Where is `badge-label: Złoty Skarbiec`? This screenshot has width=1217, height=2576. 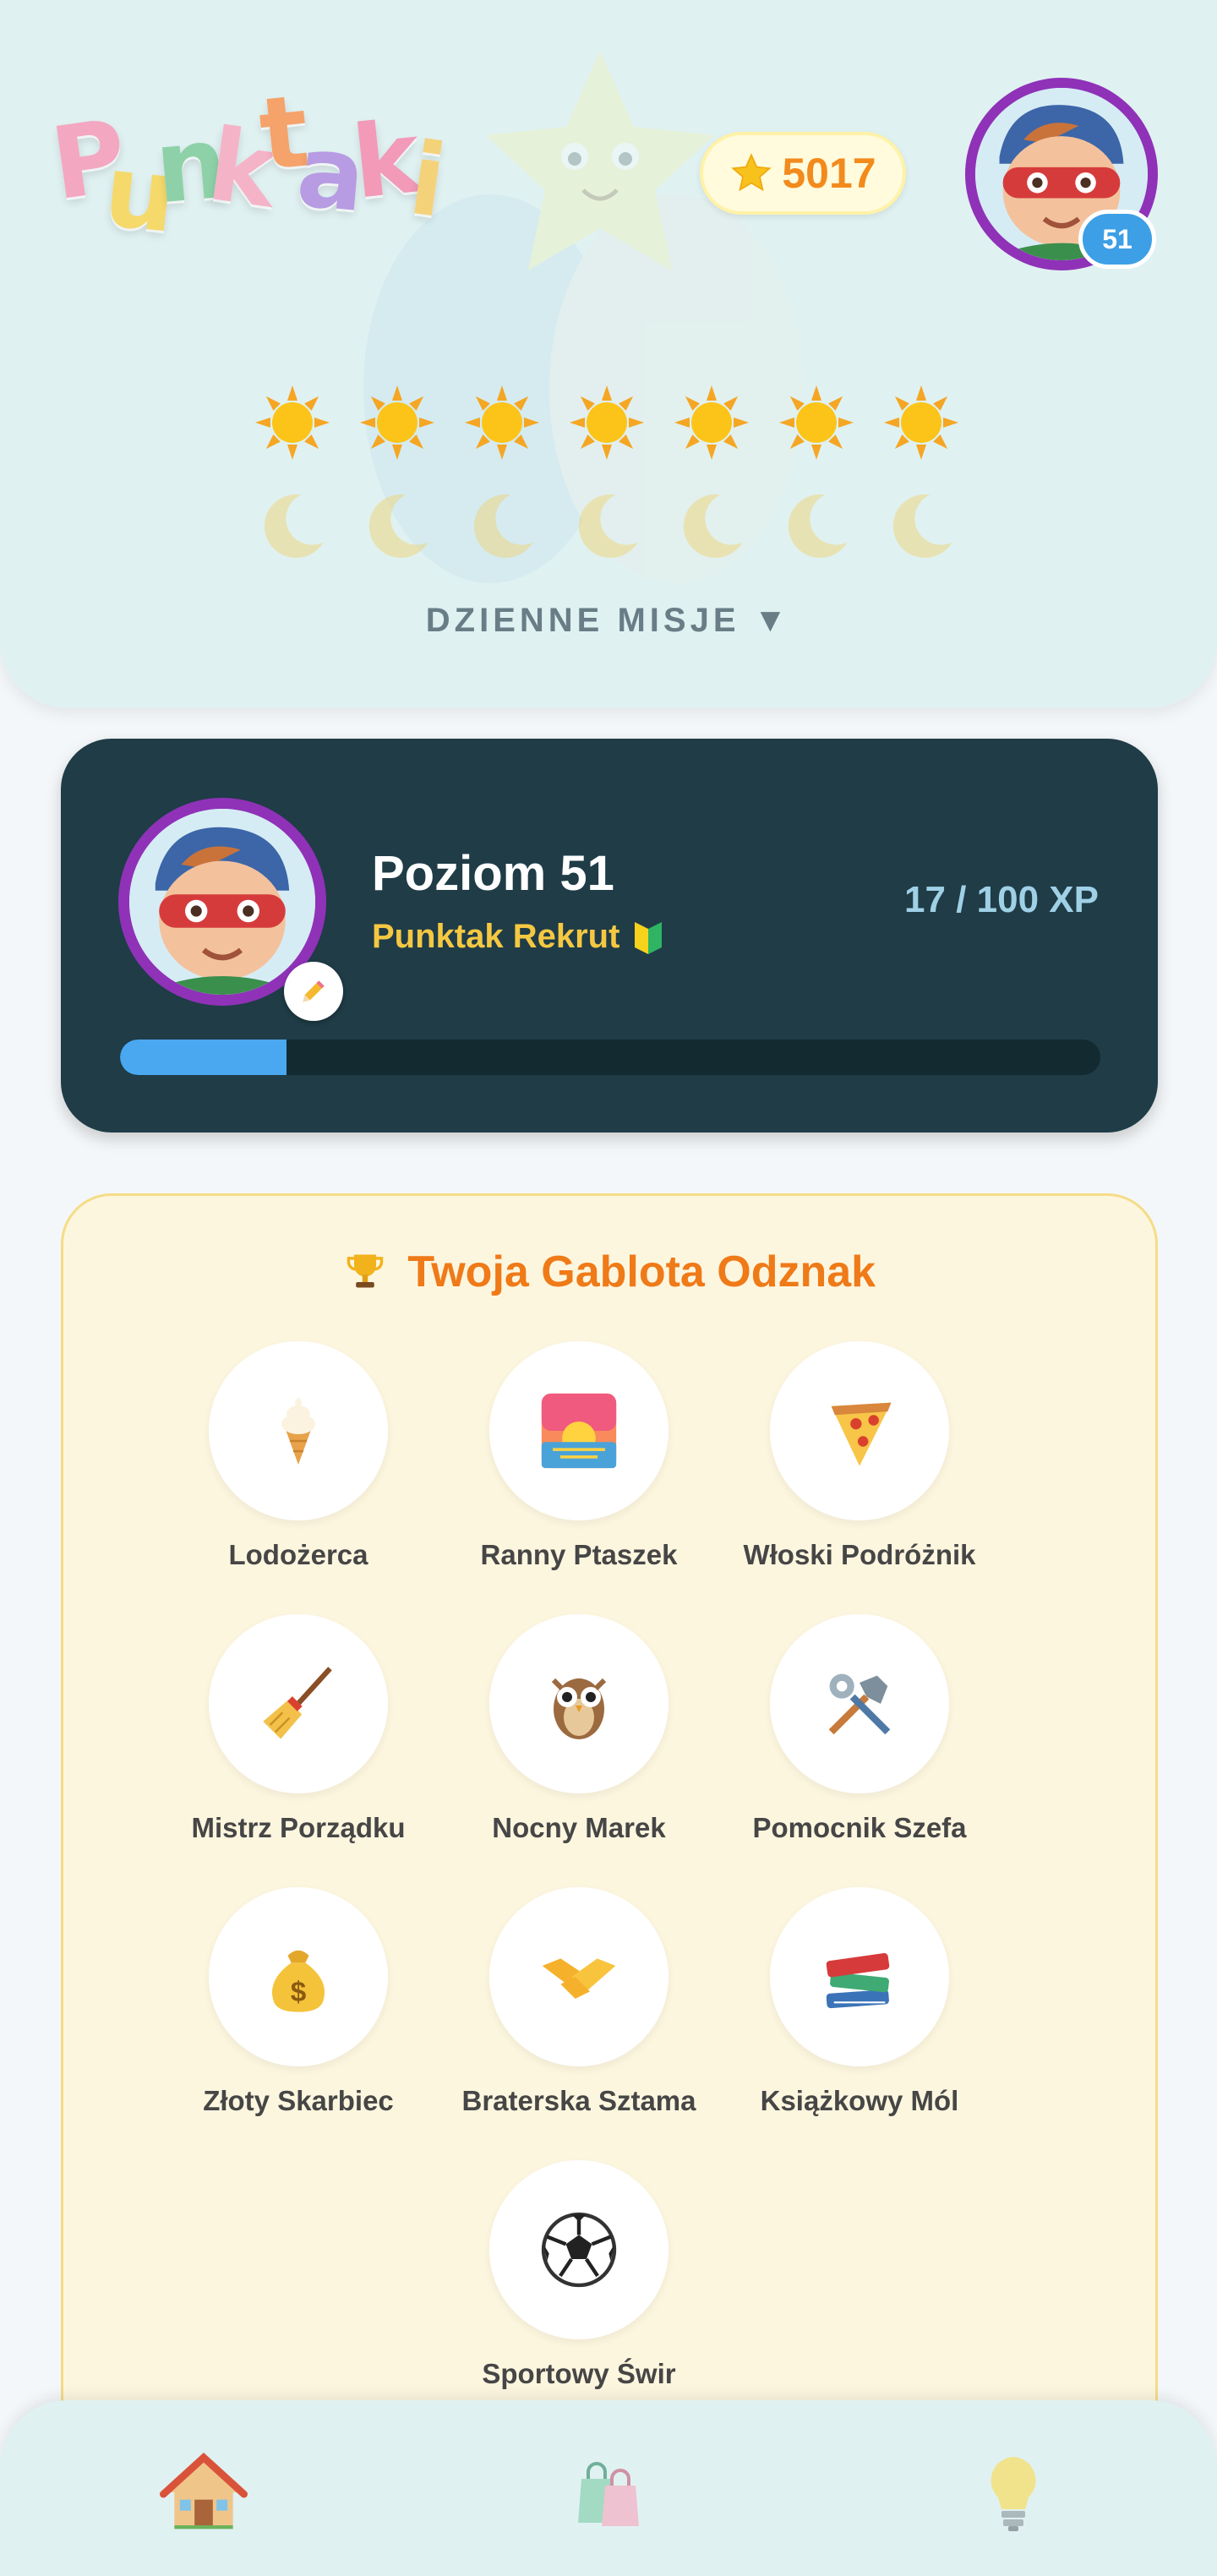 badge-label: Złoty Skarbiec is located at coordinates (298, 2100).